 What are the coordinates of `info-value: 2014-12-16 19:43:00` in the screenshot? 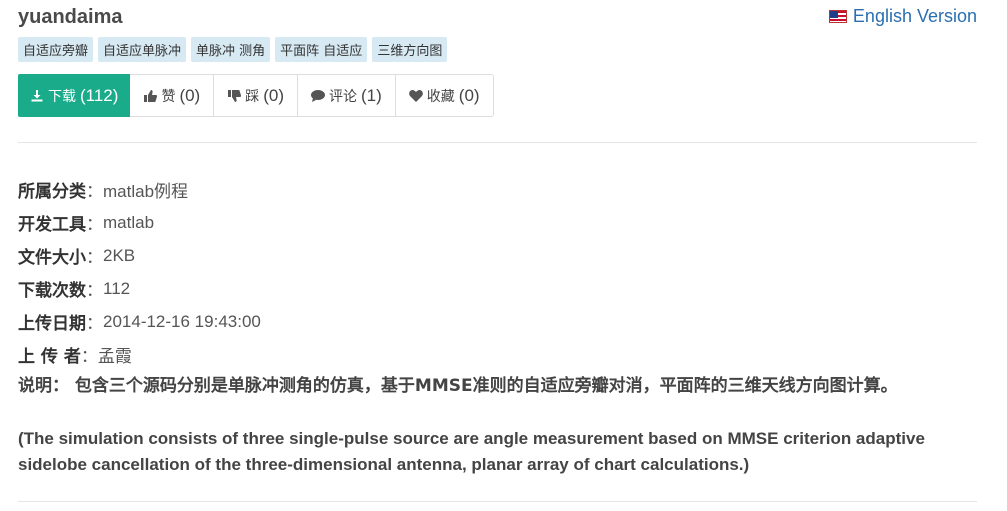 It's located at (182, 321).